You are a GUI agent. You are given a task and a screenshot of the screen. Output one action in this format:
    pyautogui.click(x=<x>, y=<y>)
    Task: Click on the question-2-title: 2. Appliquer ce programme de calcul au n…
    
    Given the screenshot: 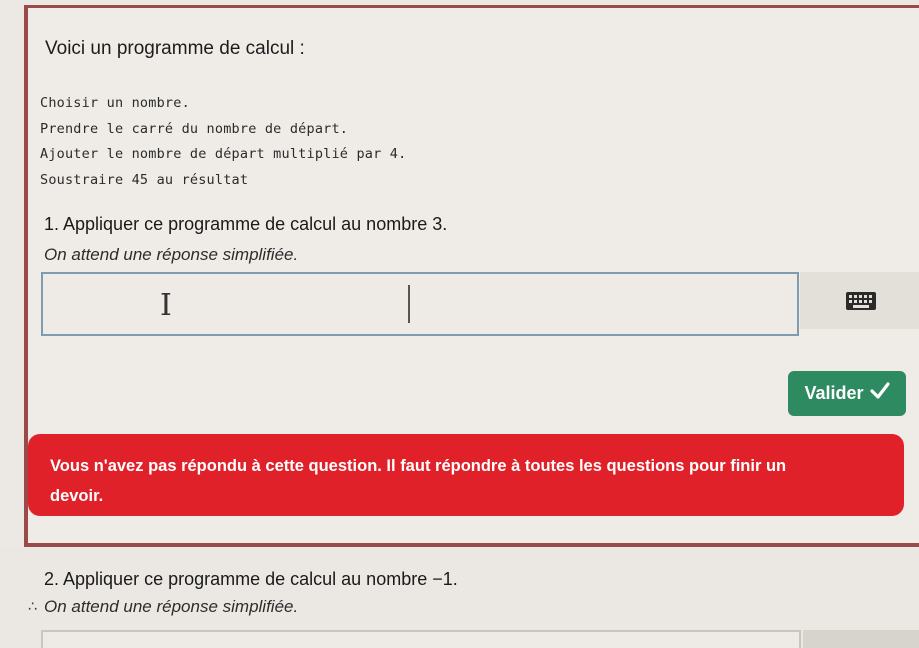 What is the action you would take?
    pyautogui.click(x=251, y=579)
    